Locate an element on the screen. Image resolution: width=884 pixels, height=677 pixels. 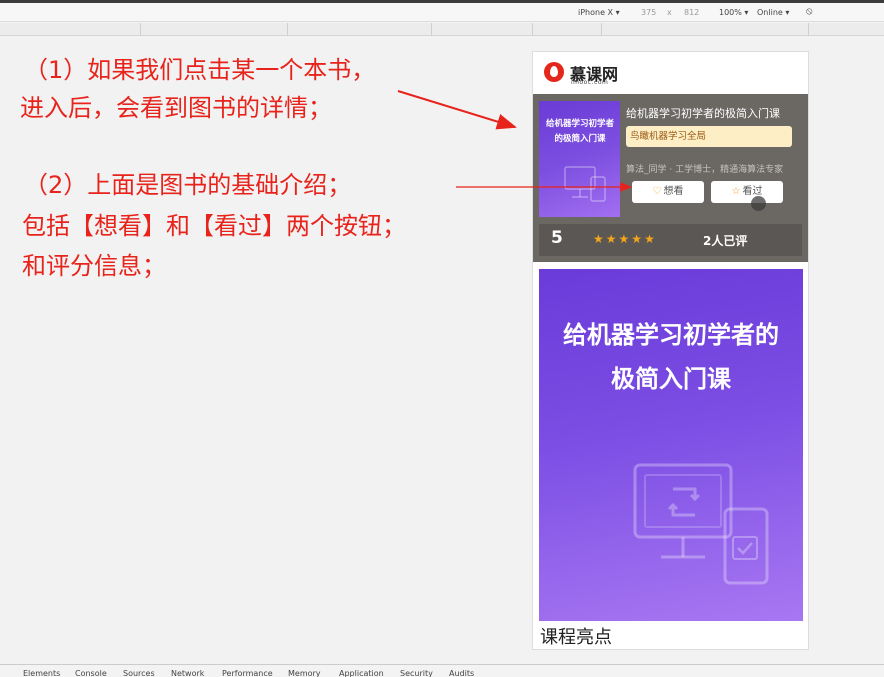
tab-application: Application is located at coordinates (361, 673).